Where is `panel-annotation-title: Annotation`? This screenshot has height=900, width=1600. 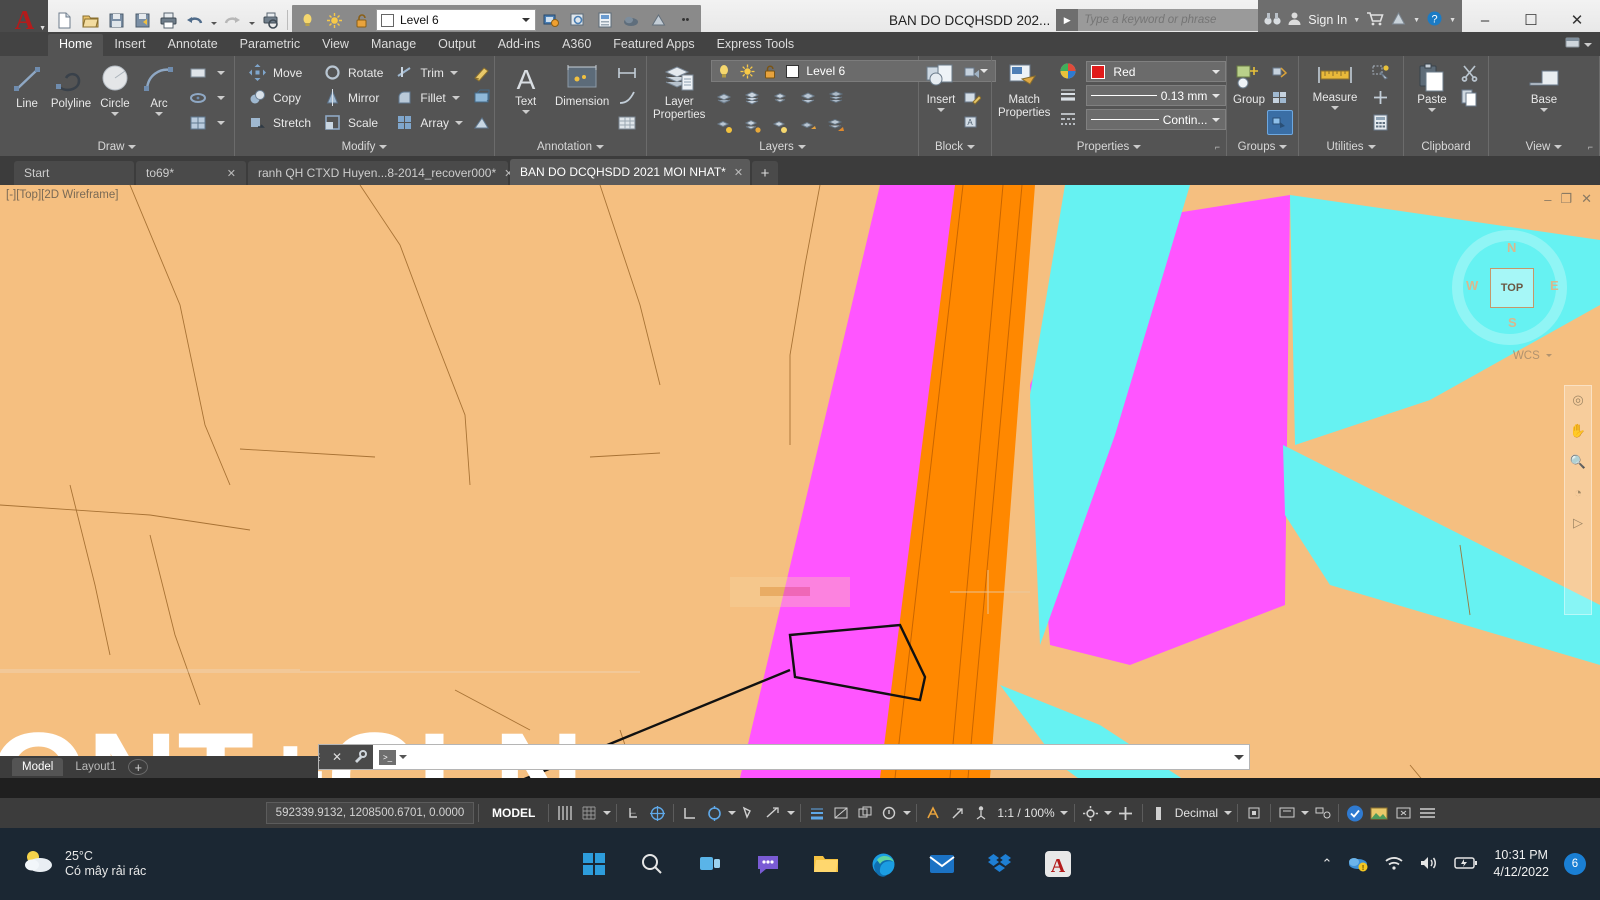
panel-annotation-title: Annotation is located at coordinates (570, 146).